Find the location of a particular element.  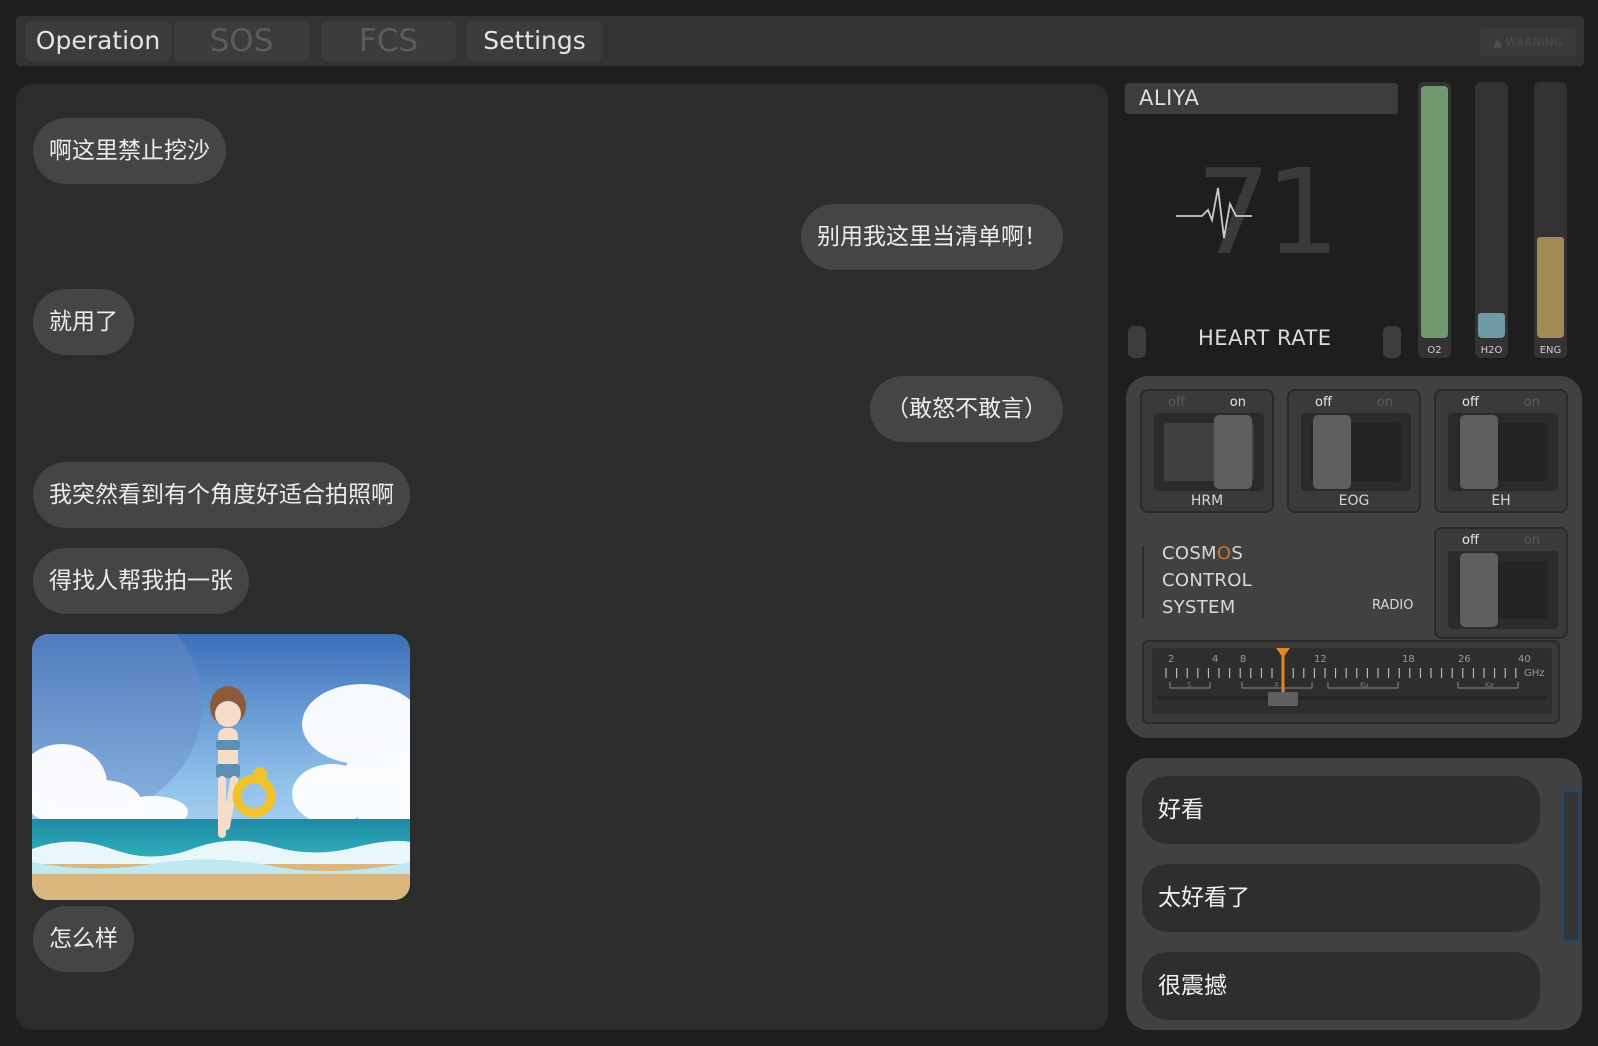

answer-option: 太好看了 is located at coordinates (1341, 898).